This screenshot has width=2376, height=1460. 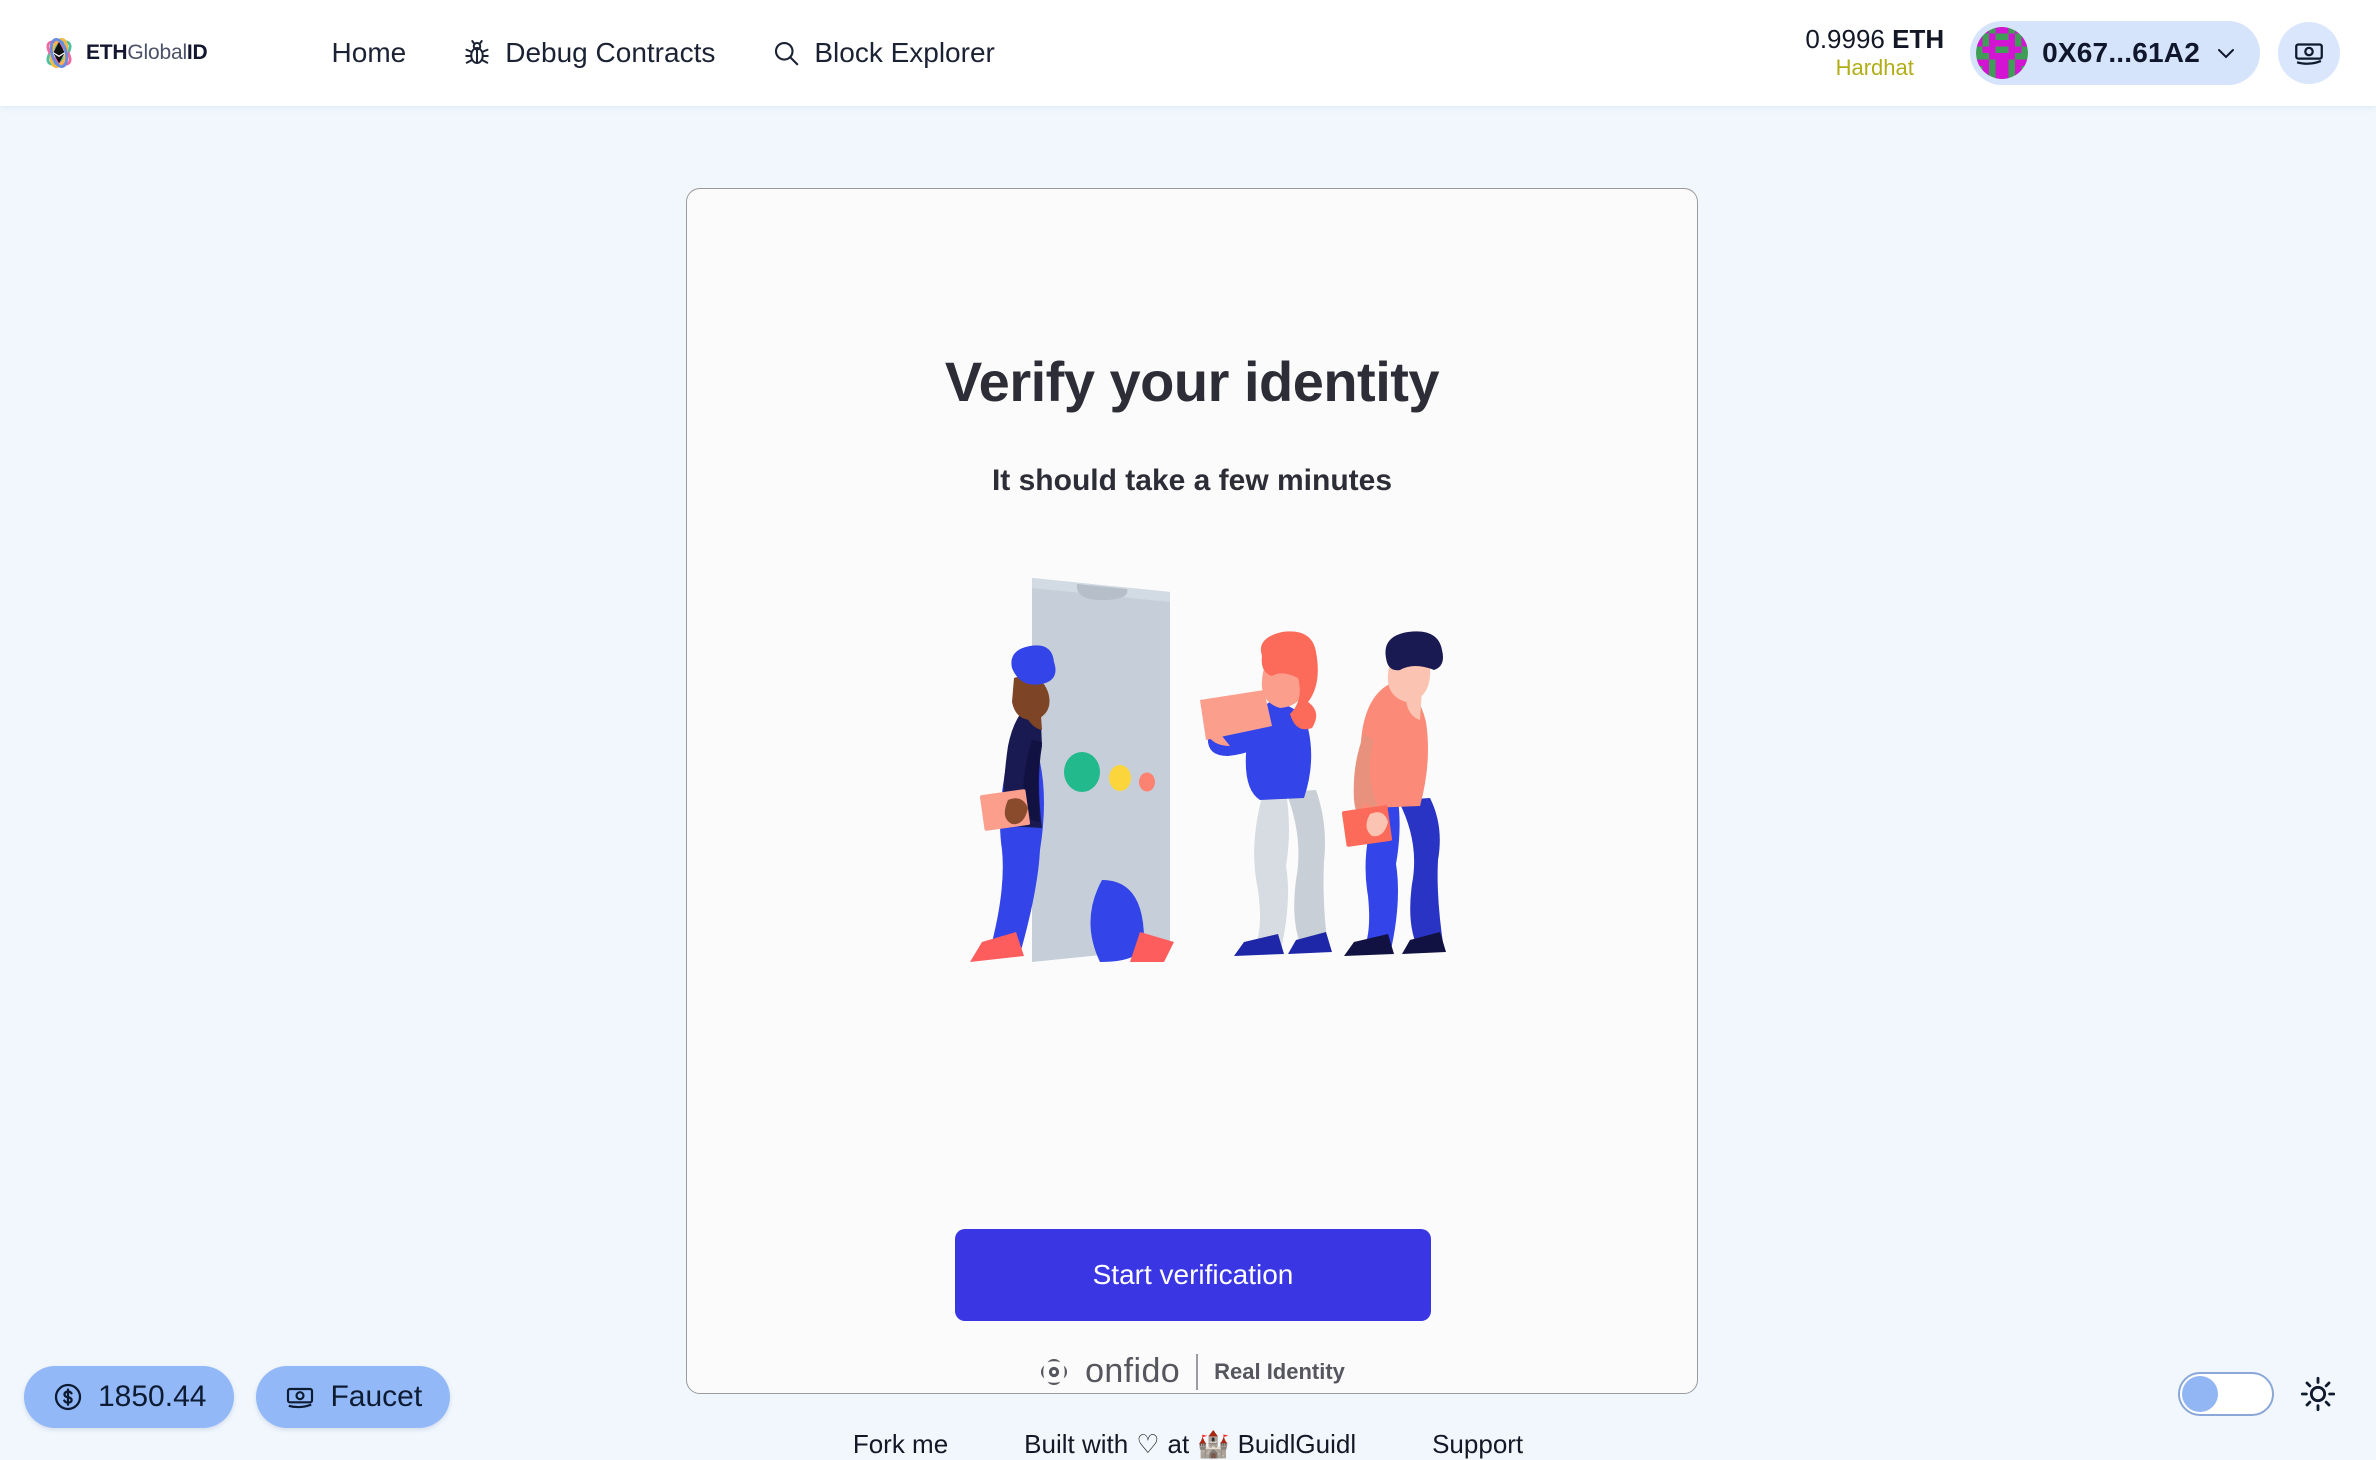 What do you see at coordinates (2226, 53) in the screenshot?
I see `chevron-down-icon` at bounding box center [2226, 53].